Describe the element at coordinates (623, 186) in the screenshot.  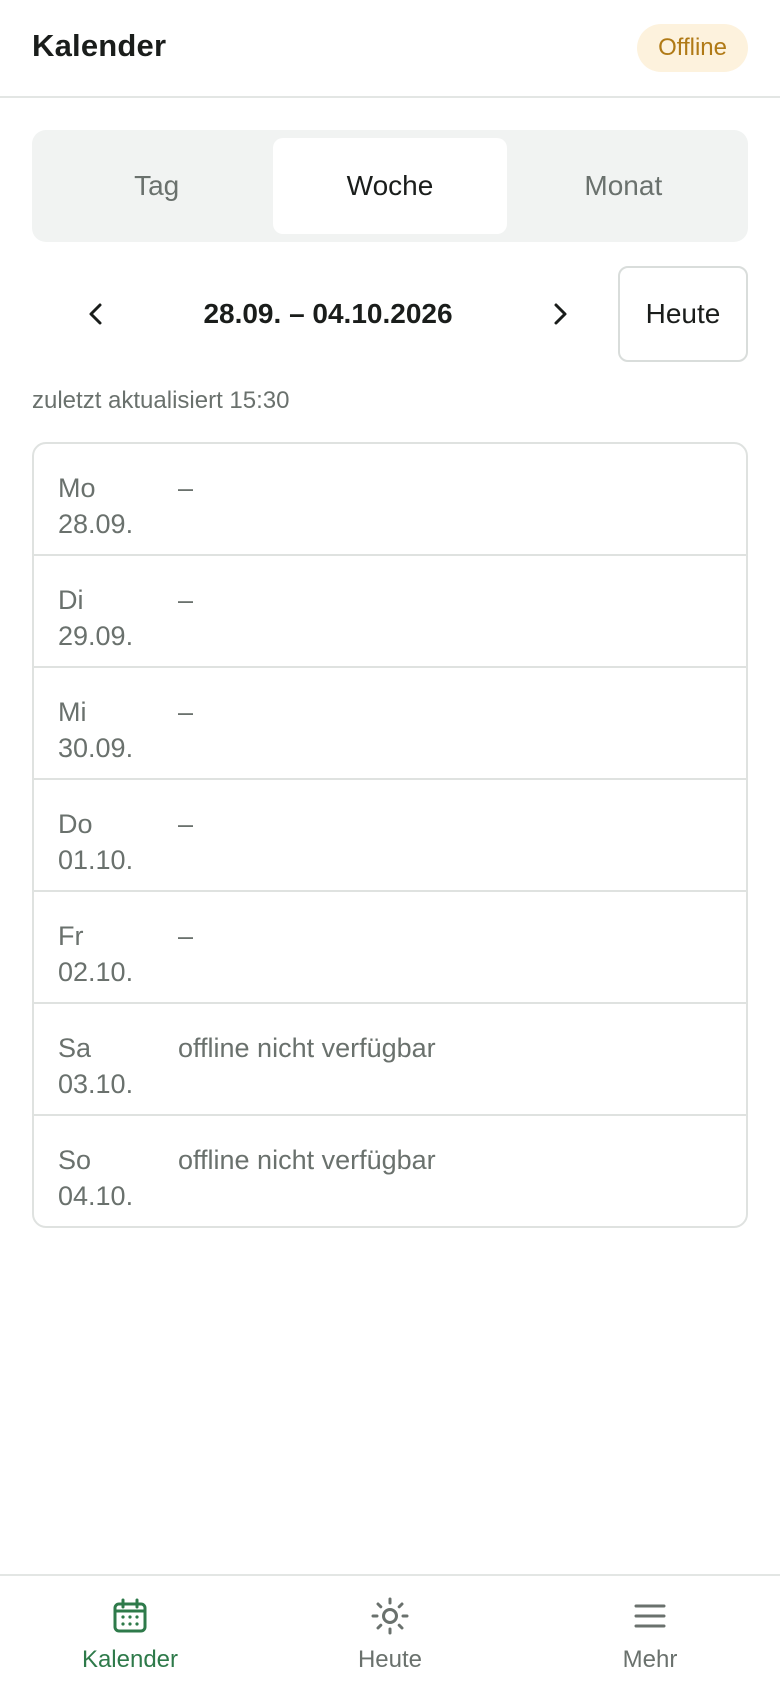
I see `tab-month: Monat` at that location.